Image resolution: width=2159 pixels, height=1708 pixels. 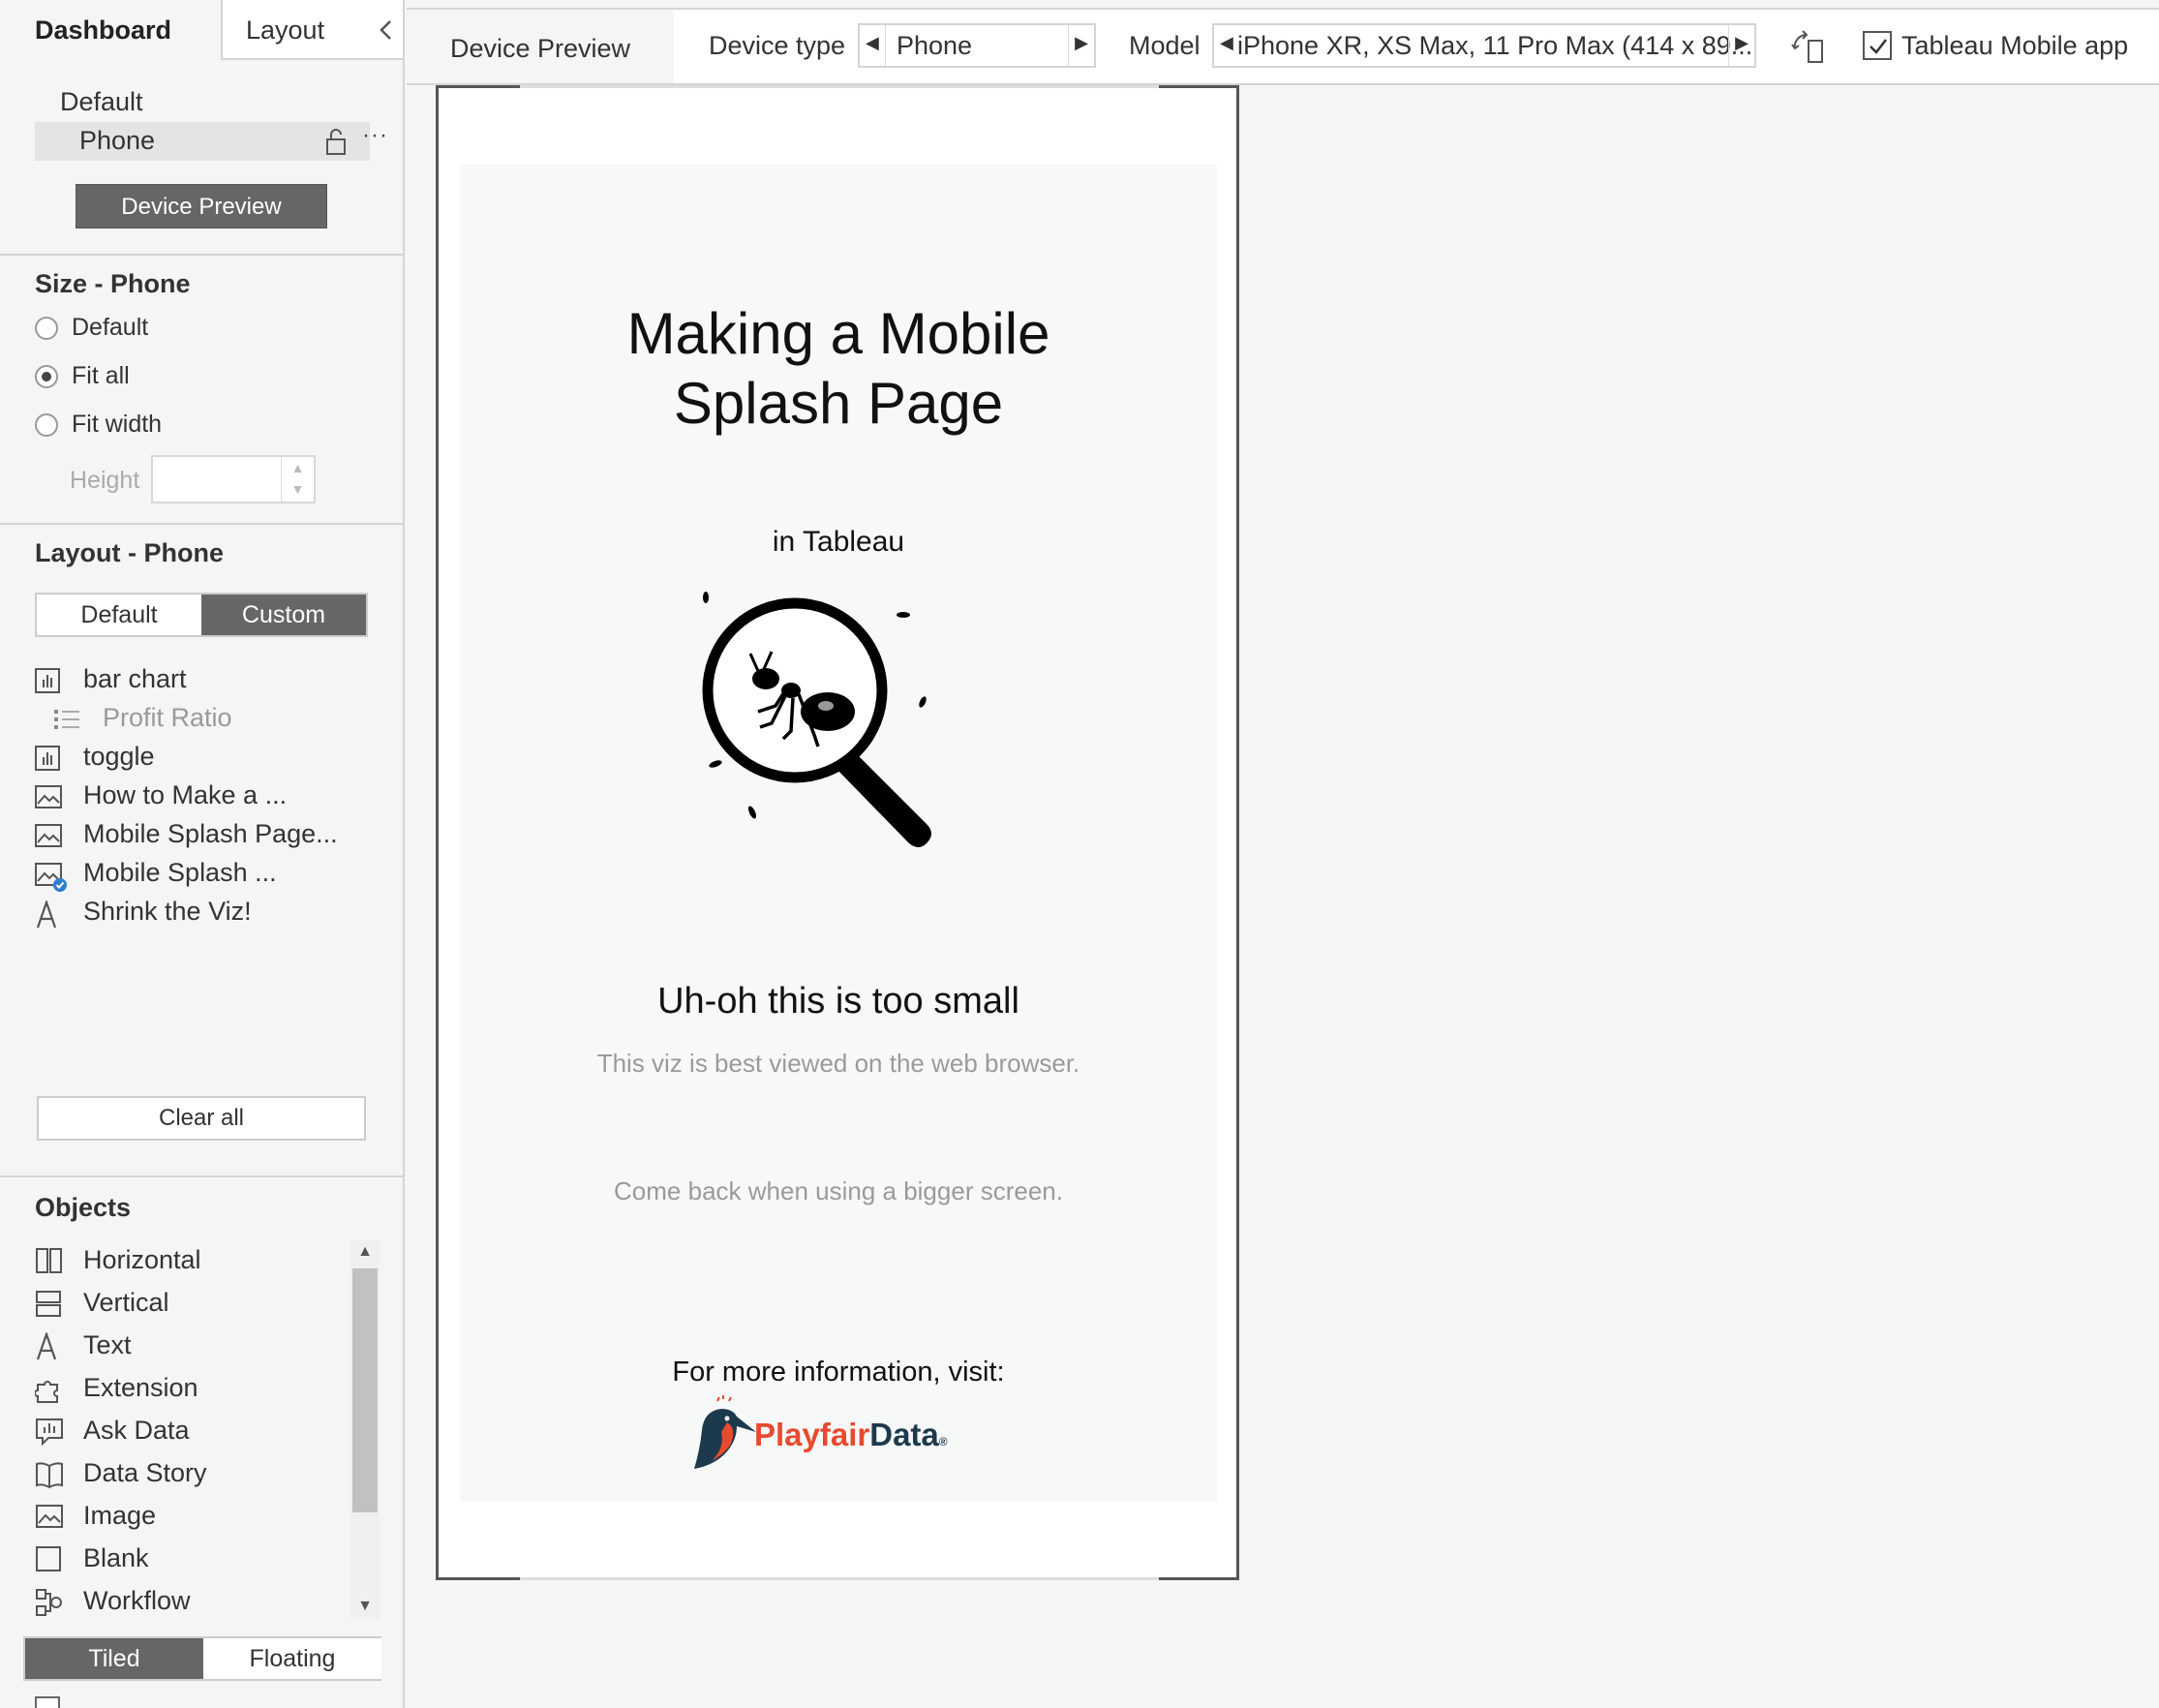 I want to click on scroll-up-icon: ▲, so click(x=365, y=1252).